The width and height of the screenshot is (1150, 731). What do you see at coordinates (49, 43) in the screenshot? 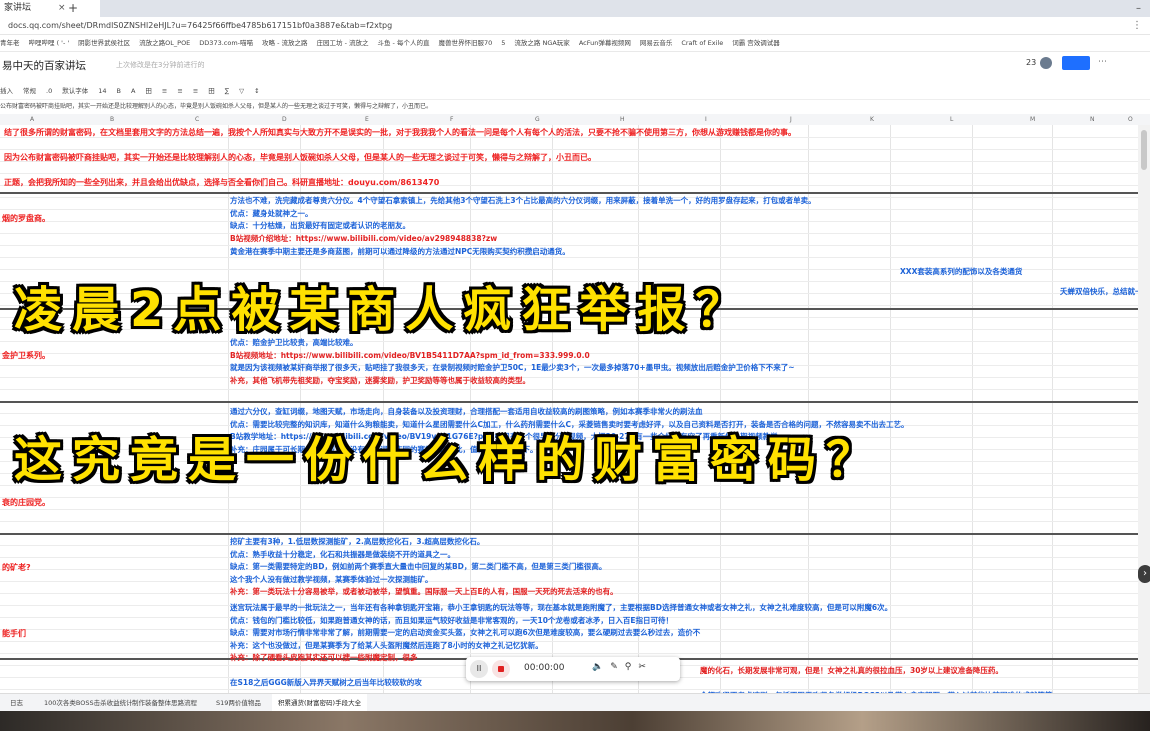
I see `bookmark-item: 哔哩哔哩 ( '- '` at bounding box center [49, 43].